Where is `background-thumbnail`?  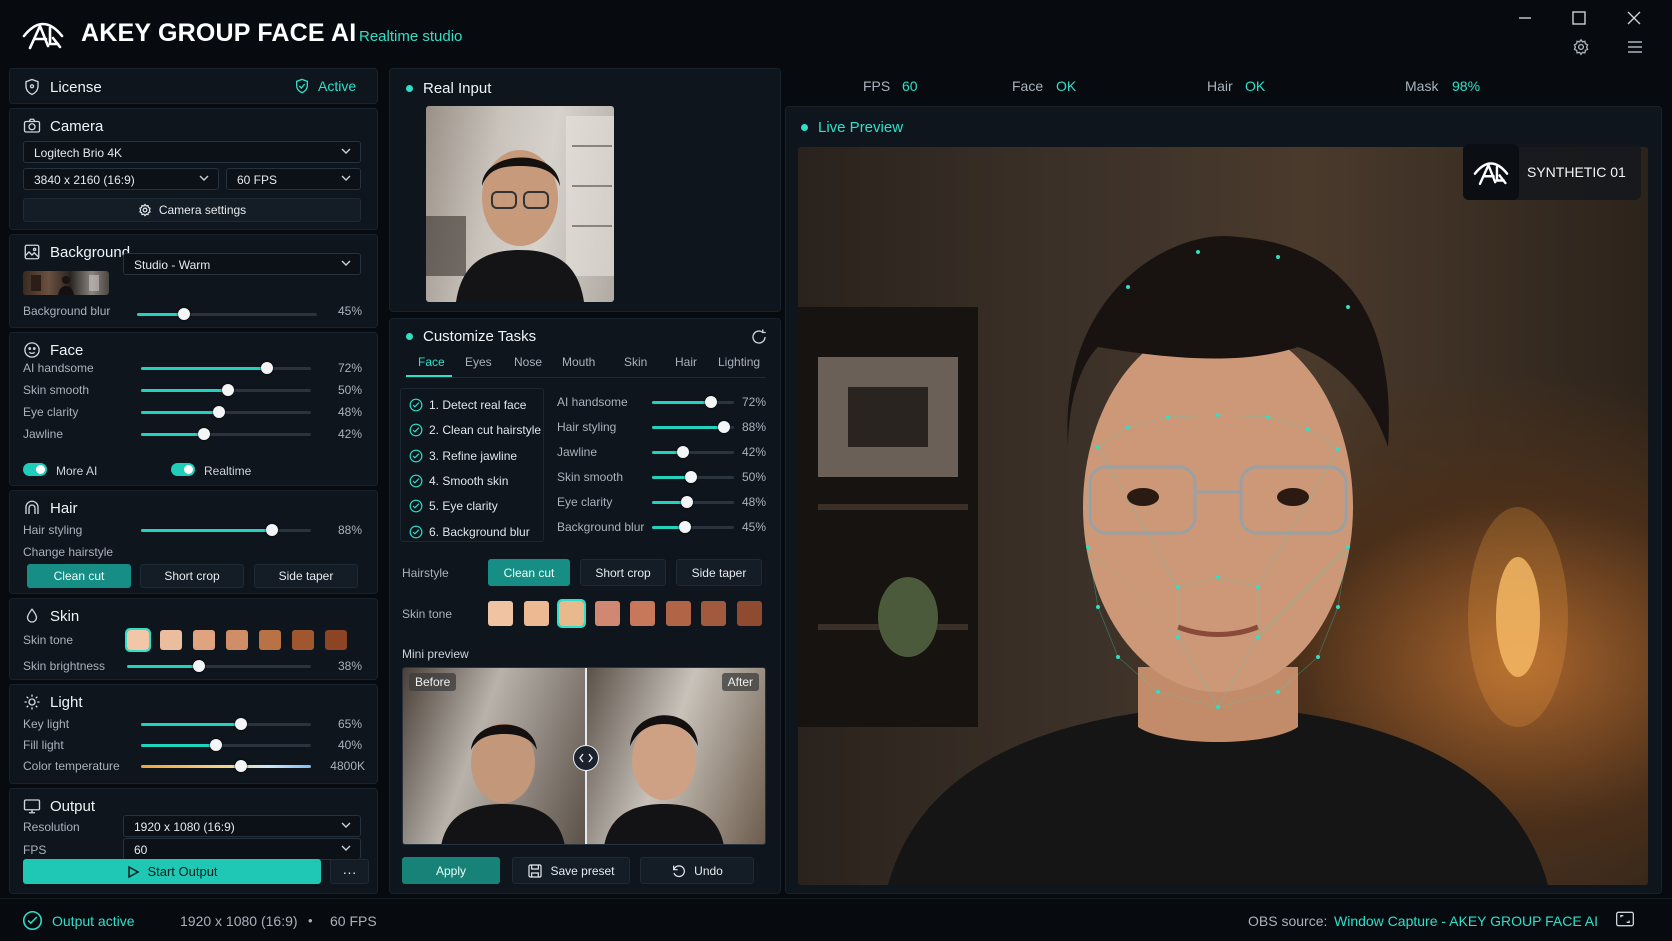 background-thumbnail is located at coordinates (66, 283).